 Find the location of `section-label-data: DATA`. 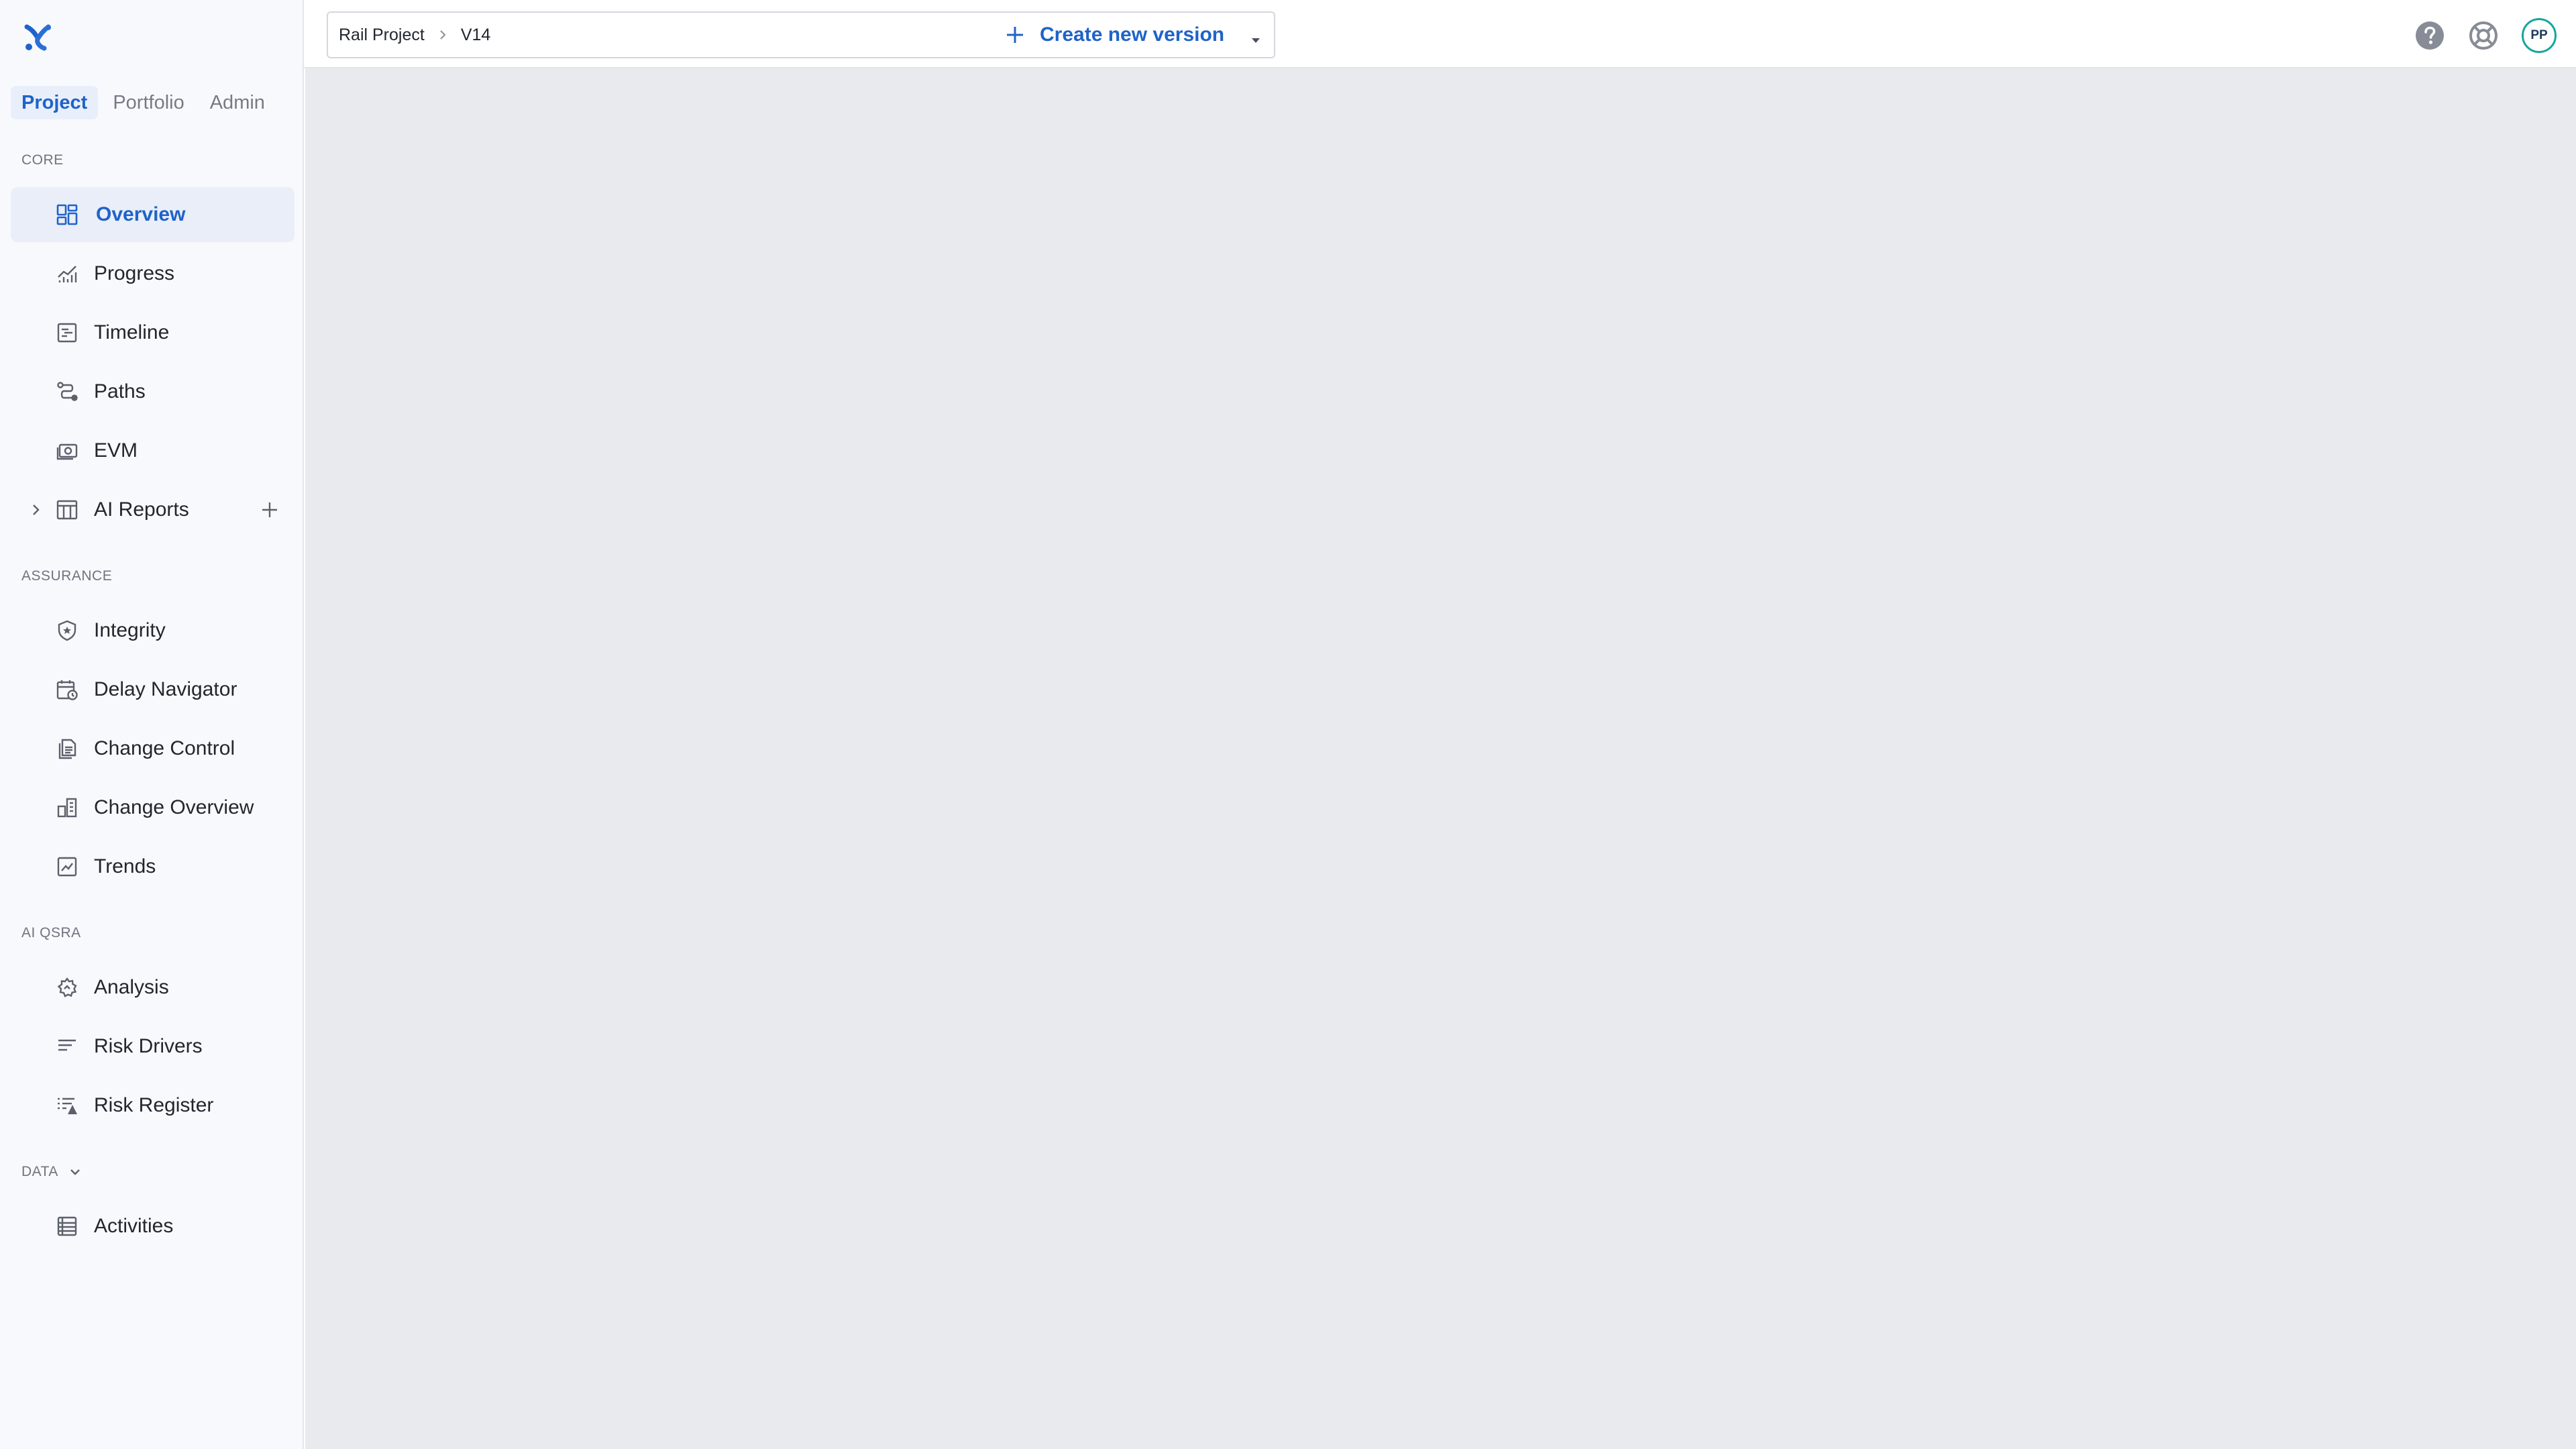

section-label-data: DATA is located at coordinates (52, 1172).